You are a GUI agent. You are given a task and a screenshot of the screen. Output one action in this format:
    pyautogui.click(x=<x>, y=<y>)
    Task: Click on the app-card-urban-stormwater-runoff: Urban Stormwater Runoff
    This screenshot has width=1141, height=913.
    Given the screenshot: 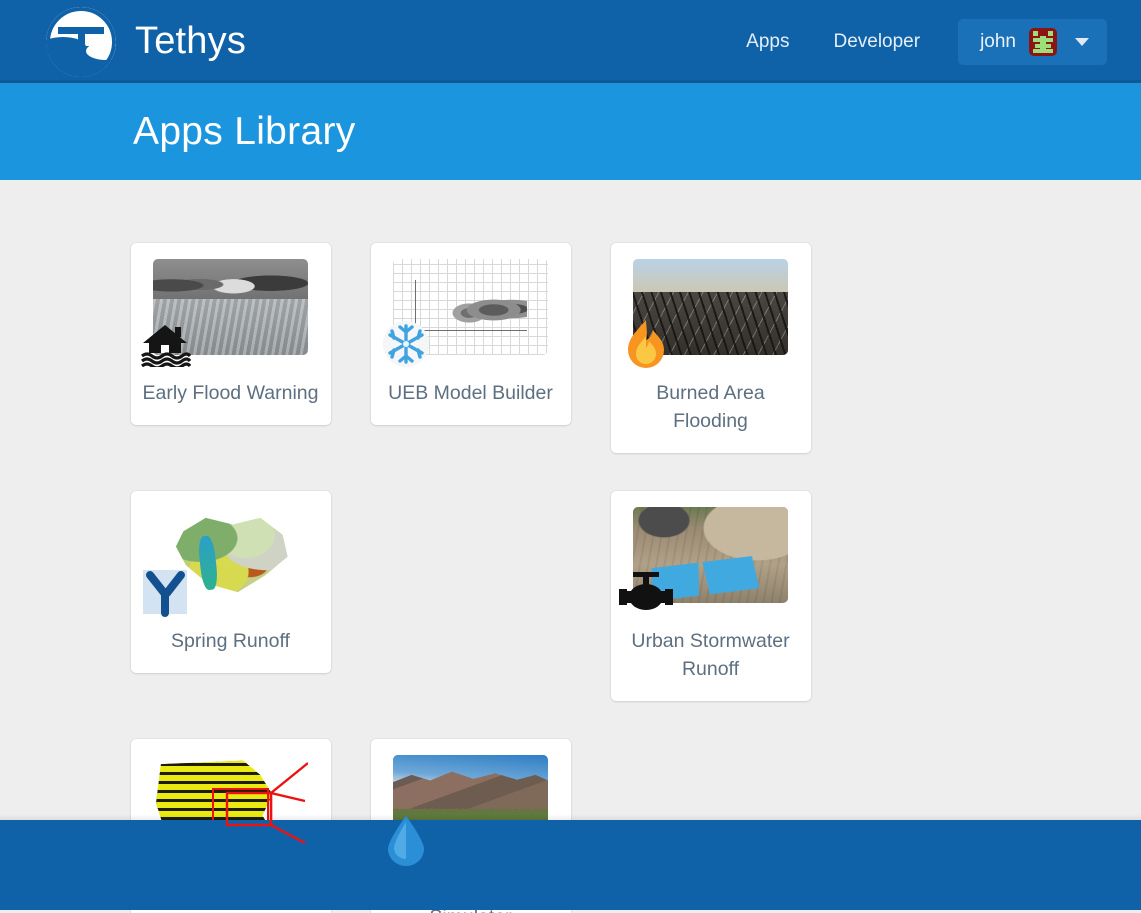 What is the action you would take?
    pyautogui.click(x=710, y=596)
    